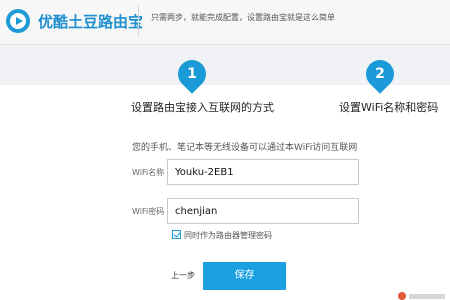 This screenshot has width=450, height=300. Describe the element at coordinates (148, 172) in the screenshot. I see `wifi-name-label: WiFi名称` at that location.